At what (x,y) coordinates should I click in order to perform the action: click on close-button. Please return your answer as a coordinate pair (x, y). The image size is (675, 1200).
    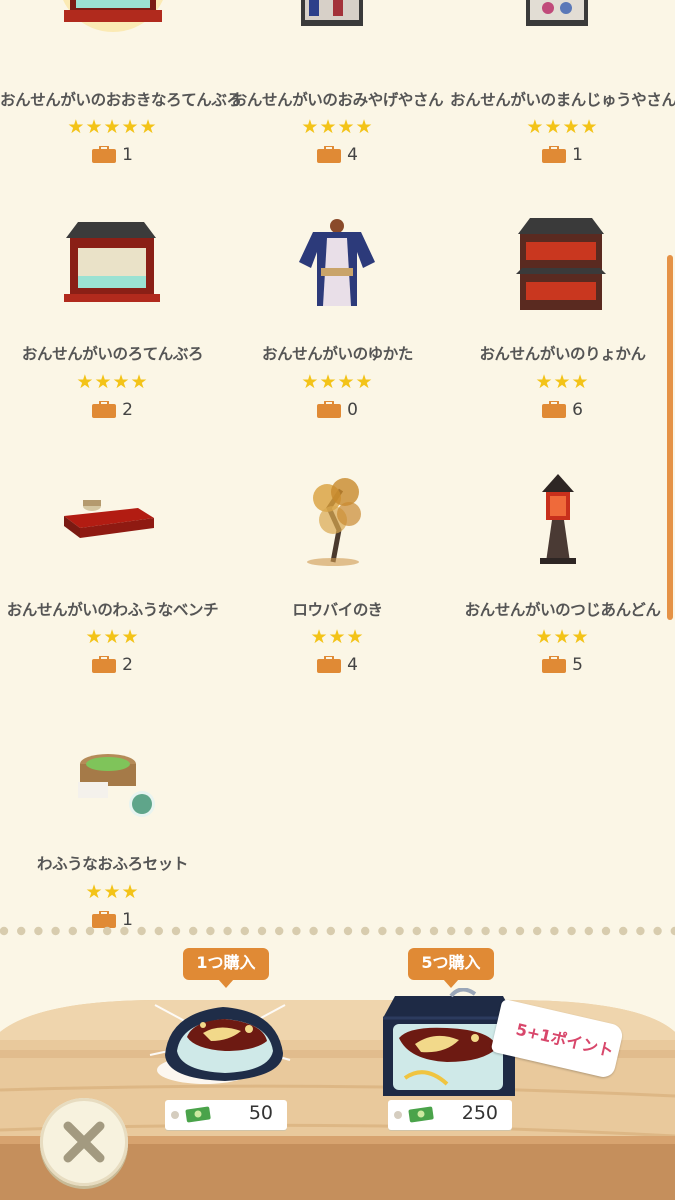
    Looking at the image, I should click on (84, 1142).